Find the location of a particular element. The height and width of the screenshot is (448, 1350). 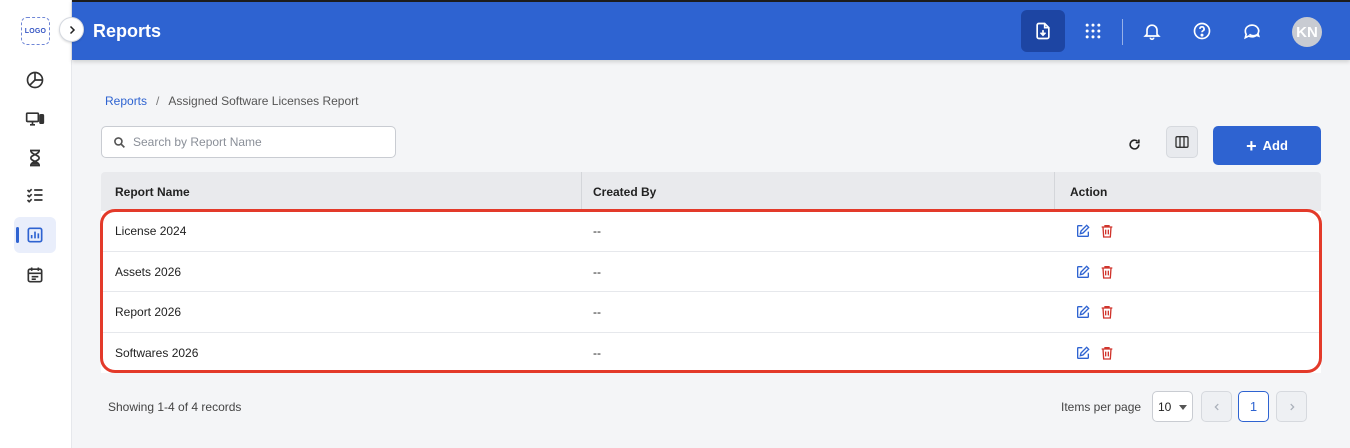

sidebar-item-devices is located at coordinates (35, 119).